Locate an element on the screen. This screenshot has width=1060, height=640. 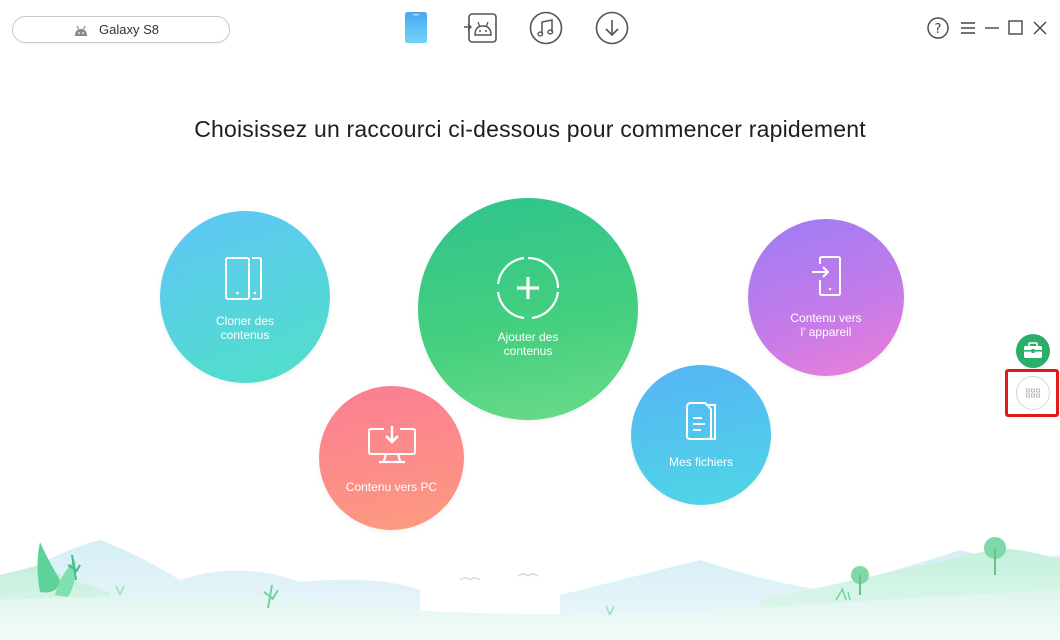
minimize-icon is located at coordinates (992, 28).